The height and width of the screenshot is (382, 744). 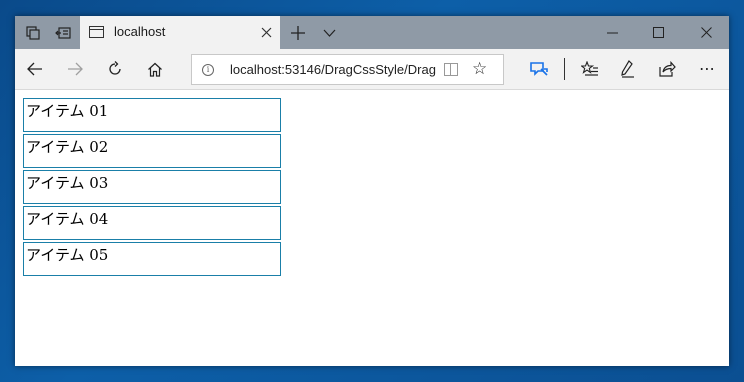 I want to click on refresh-button, so click(x=115, y=69).